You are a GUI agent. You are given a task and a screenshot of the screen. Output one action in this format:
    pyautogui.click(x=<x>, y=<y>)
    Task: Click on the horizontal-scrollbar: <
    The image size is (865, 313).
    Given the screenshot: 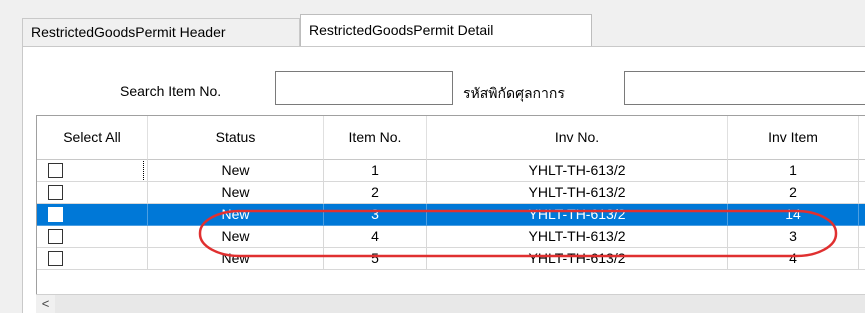 What is the action you would take?
    pyautogui.click(x=450, y=303)
    